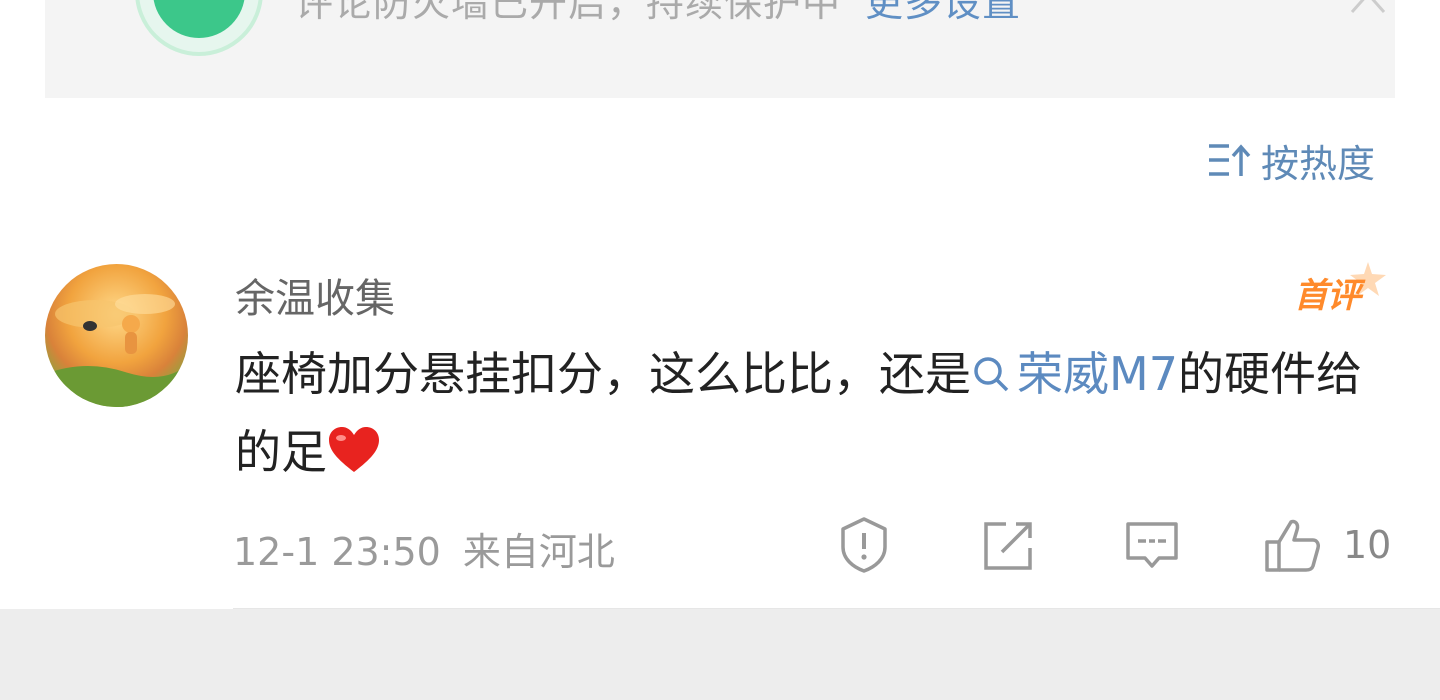 The height and width of the screenshot is (700, 1440). I want to click on banner-message-text: 评论防火墙已开启，持续保护中, so click(568, 12).